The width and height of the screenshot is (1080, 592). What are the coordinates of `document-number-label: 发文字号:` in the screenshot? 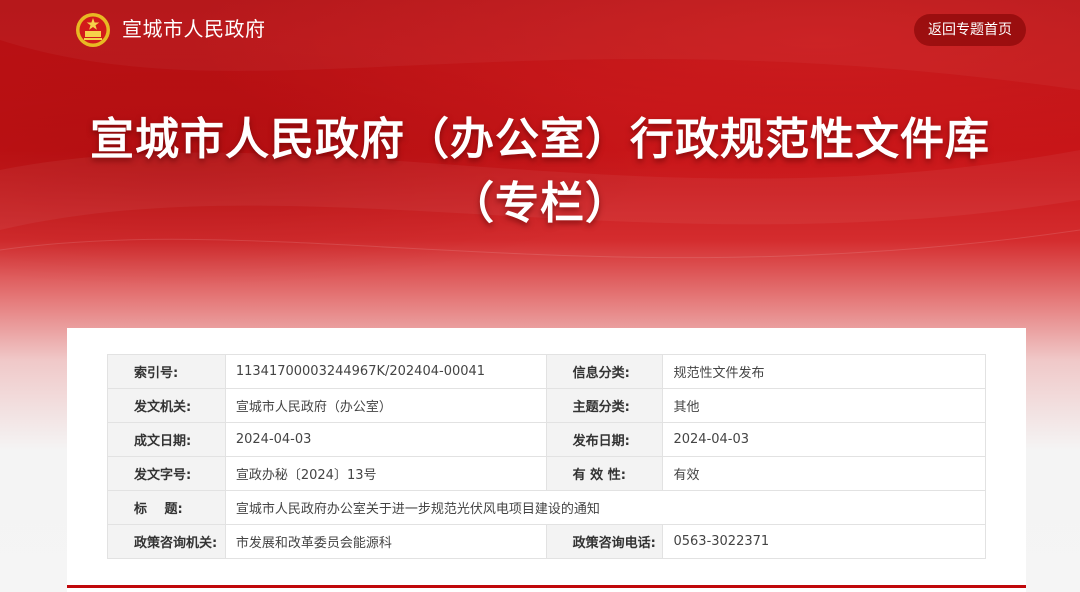 It's located at (166, 473).